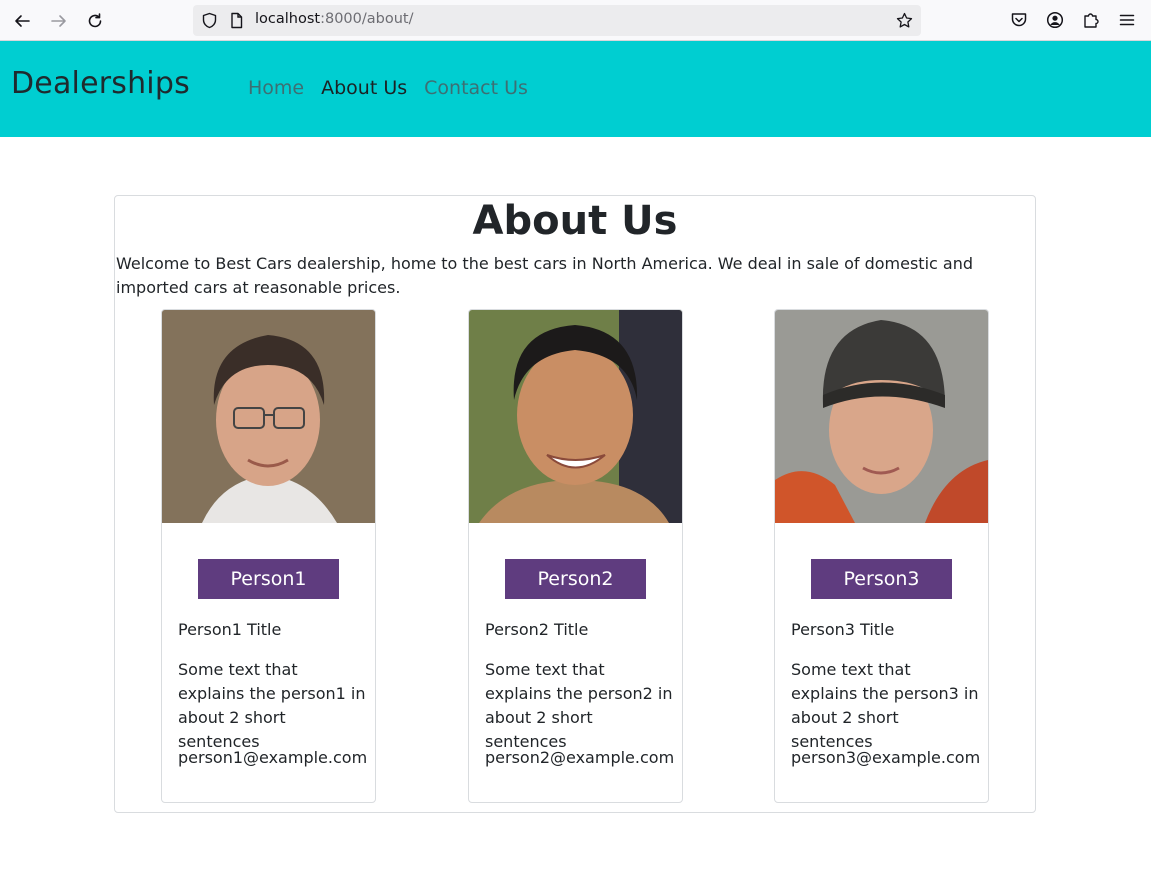  What do you see at coordinates (1055, 20) in the screenshot?
I see `account-icon` at bounding box center [1055, 20].